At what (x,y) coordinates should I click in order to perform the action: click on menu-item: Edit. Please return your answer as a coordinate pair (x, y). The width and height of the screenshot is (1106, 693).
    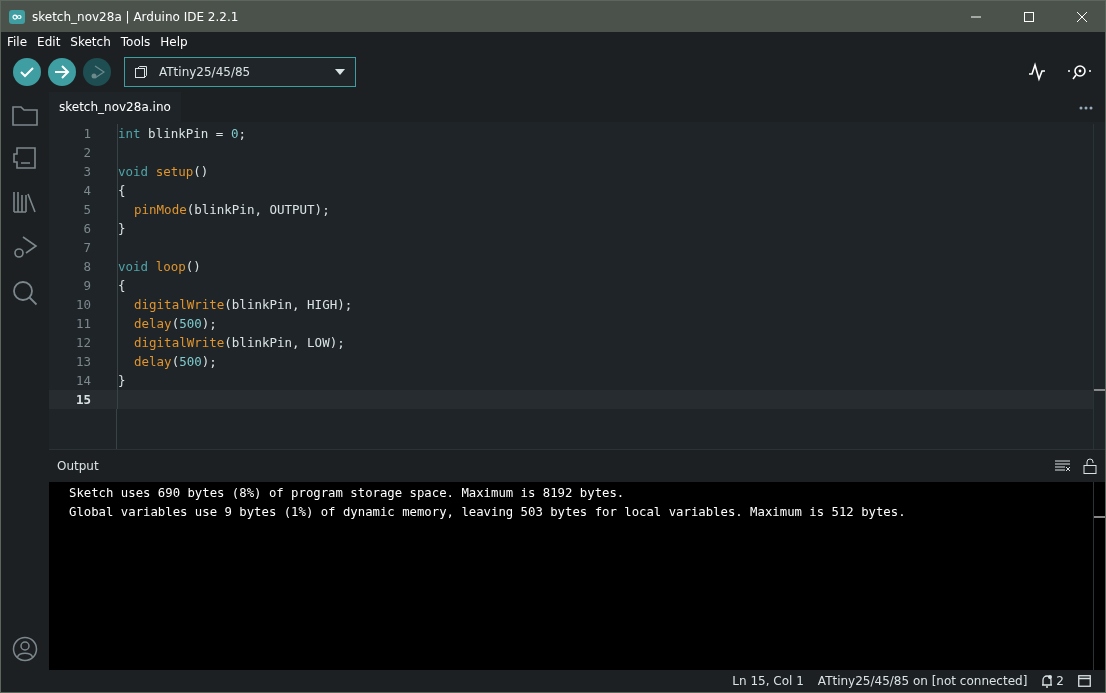
    Looking at the image, I should click on (49, 42).